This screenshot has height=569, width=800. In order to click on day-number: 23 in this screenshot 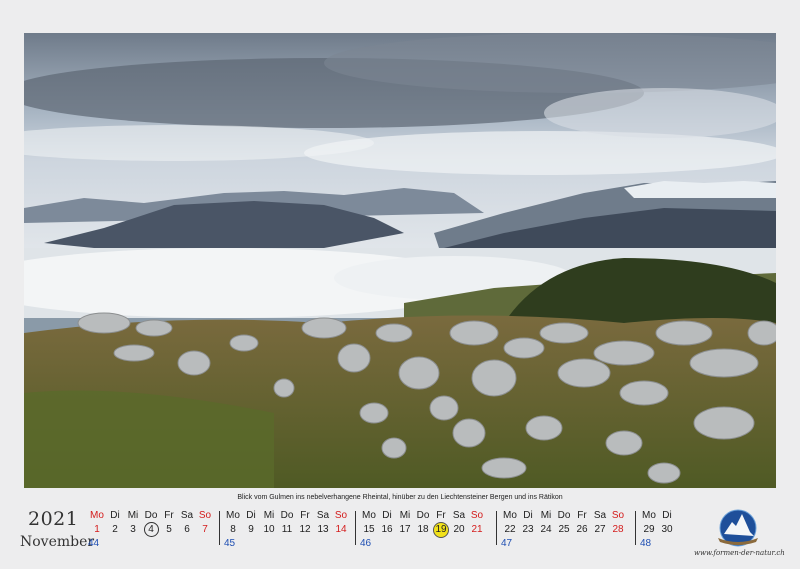, I will do `click(528, 529)`.